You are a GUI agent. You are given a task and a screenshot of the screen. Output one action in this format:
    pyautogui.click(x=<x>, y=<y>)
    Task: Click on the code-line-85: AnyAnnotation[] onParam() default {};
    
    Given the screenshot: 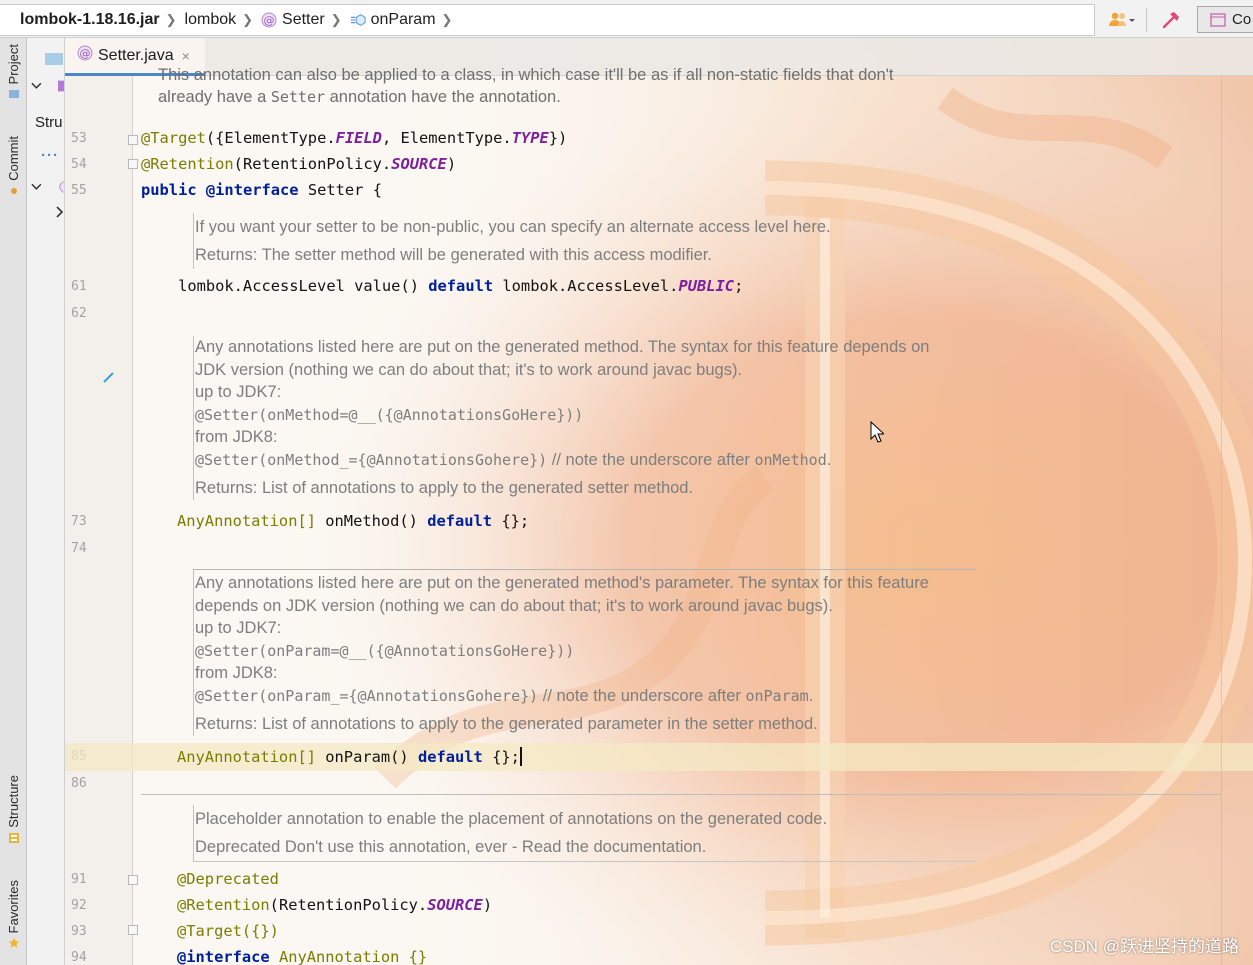 What is the action you would take?
    pyautogui.click(x=349, y=756)
    